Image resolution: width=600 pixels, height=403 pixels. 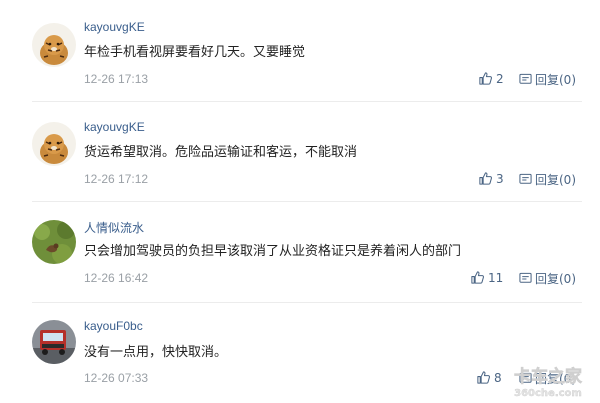 What do you see at coordinates (156, 352) in the screenshot?
I see `comment-content: 没有一点用，快快取消。` at bounding box center [156, 352].